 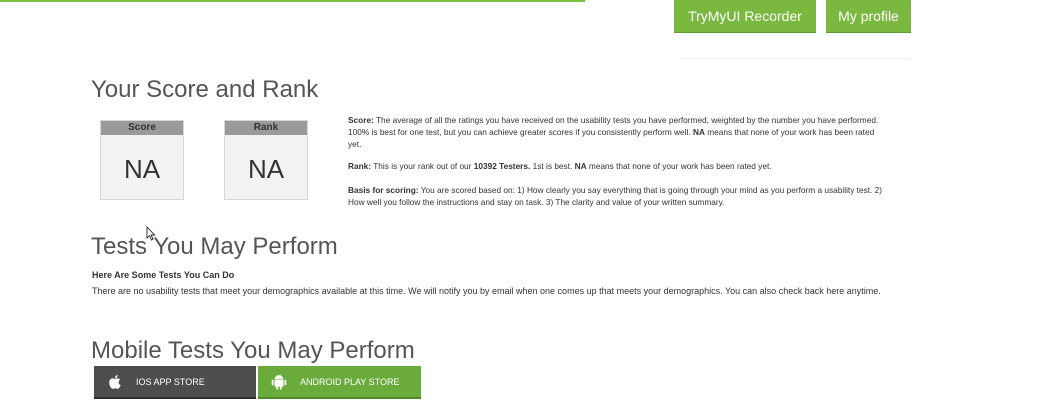 What do you see at coordinates (422, 166) in the screenshot?
I see `rank-text-1: This is your rank out of our` at bounding box center [422, 166].